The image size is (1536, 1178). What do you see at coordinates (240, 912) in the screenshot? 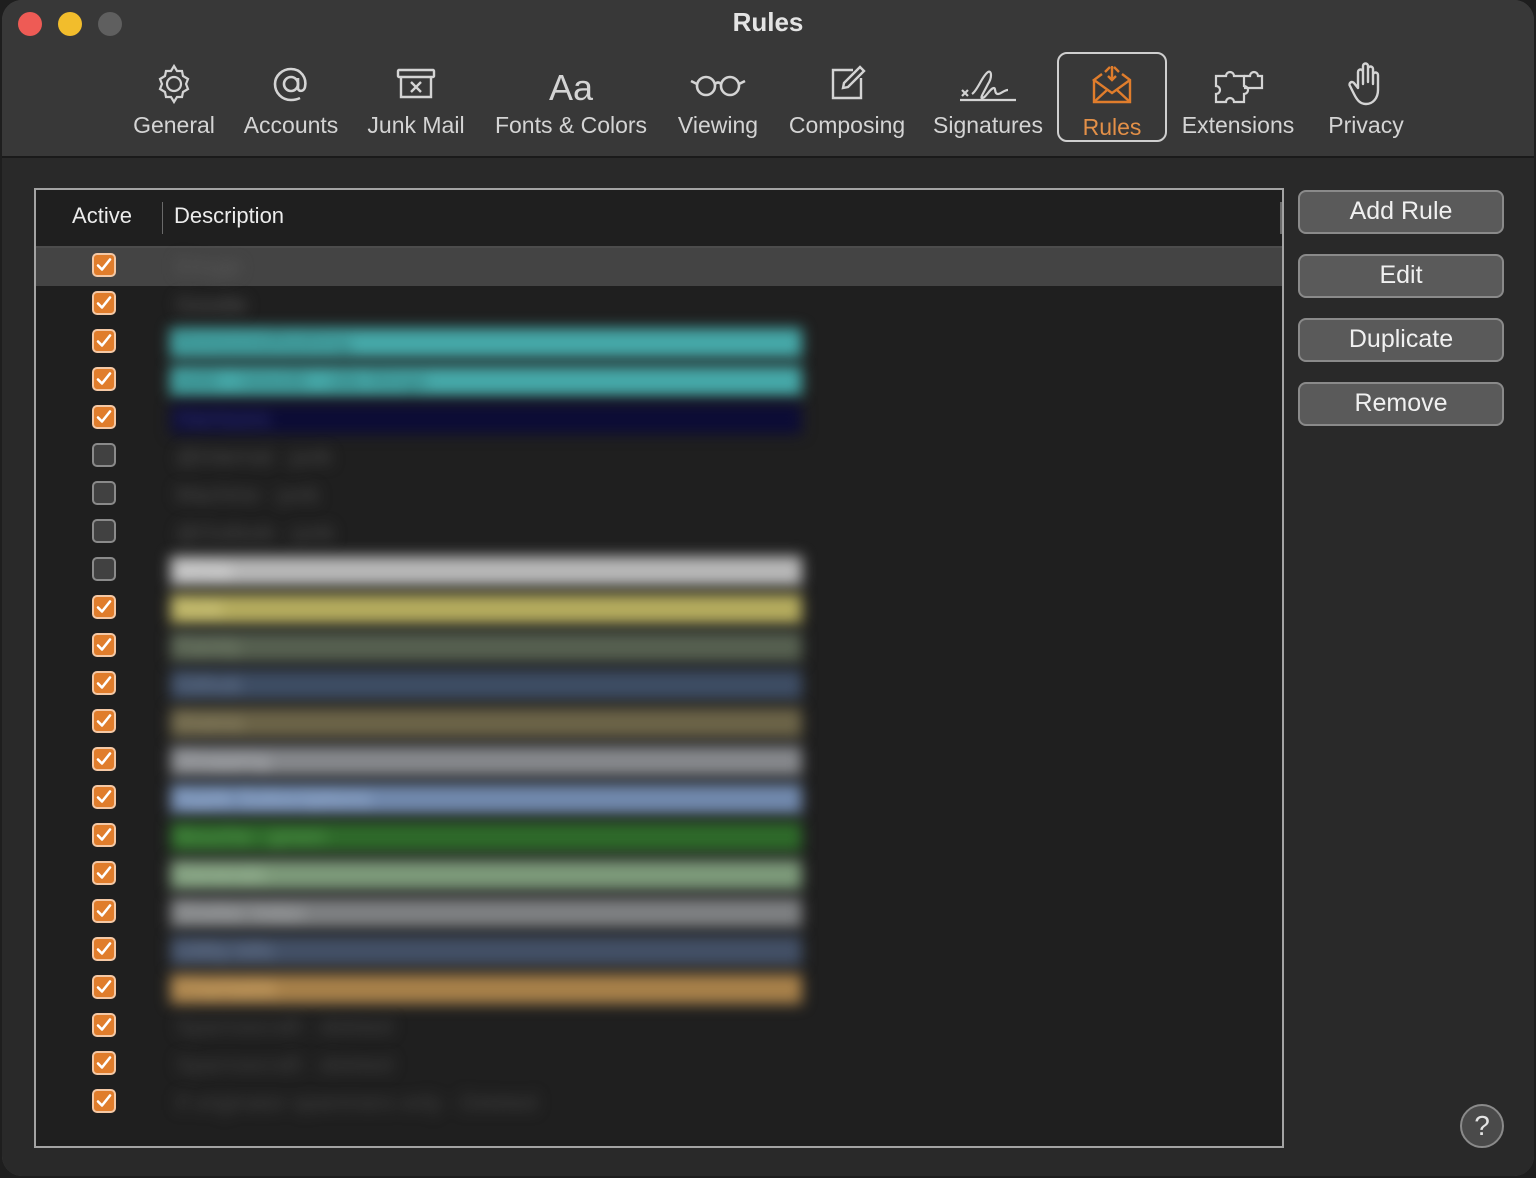
I see `rule-description-text: Shelter helps` at bounding box center [240, 912].